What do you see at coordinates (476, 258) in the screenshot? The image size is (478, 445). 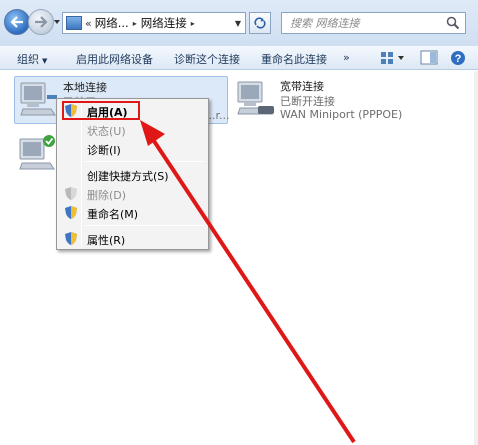 I see `window-right-edge` at bounding box center [476, 258].